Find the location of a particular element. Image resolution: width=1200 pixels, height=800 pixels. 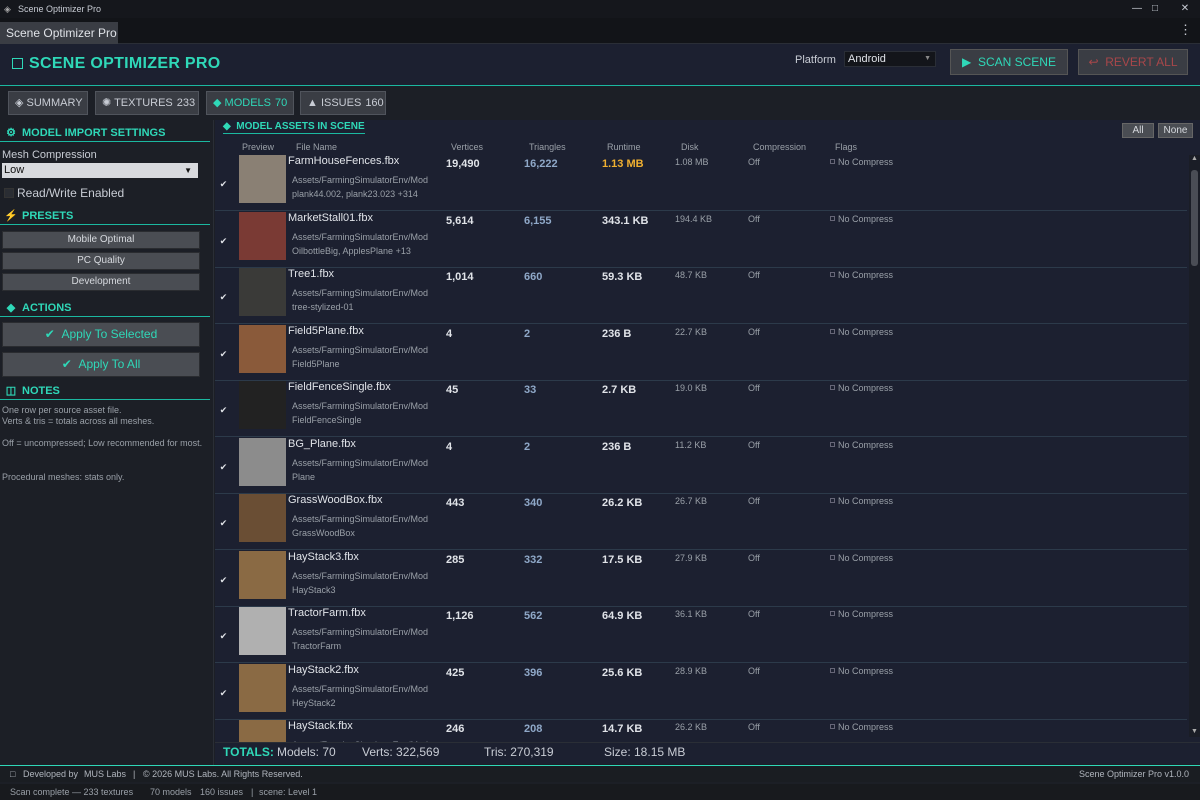

flags: No Compress is located at coordinates (861, 275).